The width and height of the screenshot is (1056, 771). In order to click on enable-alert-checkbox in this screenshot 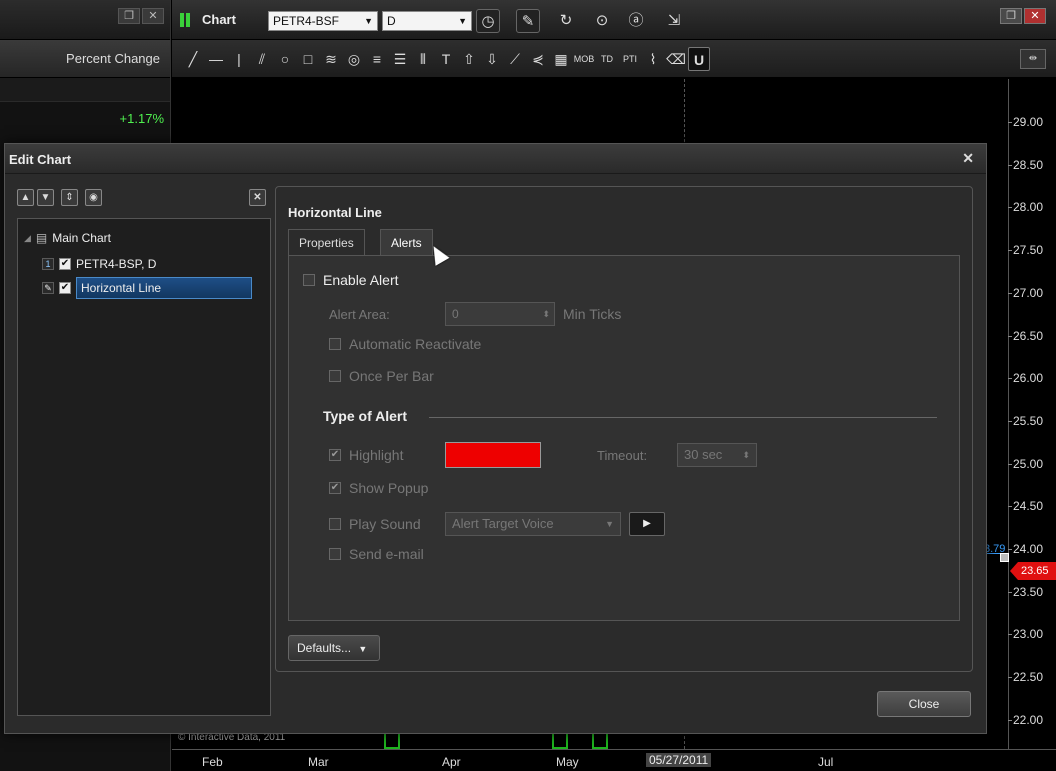, I will do `click(309, 280)`.